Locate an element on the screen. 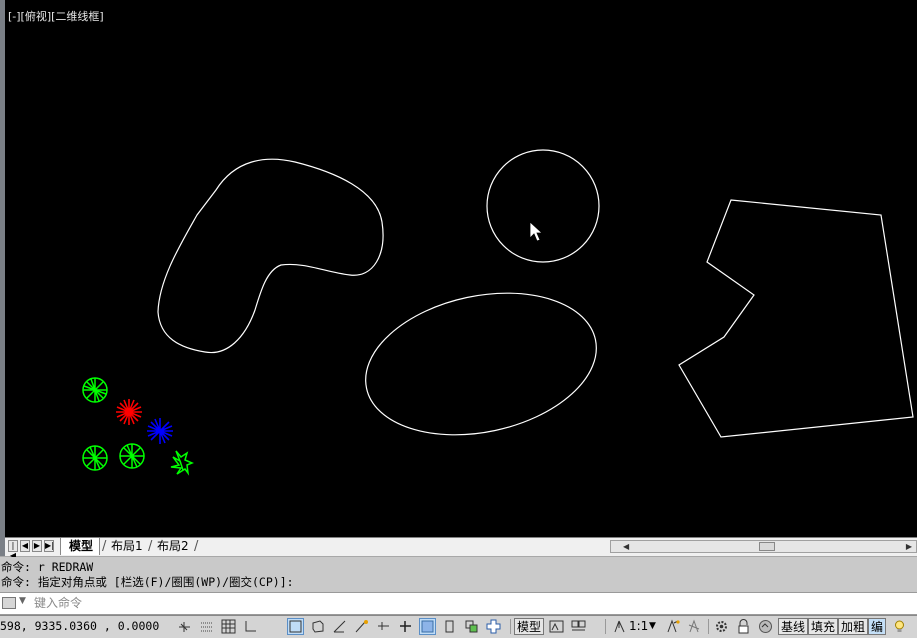 The image size is (917, 638). selection-cycling-icon is located at coordinates (471, 626).